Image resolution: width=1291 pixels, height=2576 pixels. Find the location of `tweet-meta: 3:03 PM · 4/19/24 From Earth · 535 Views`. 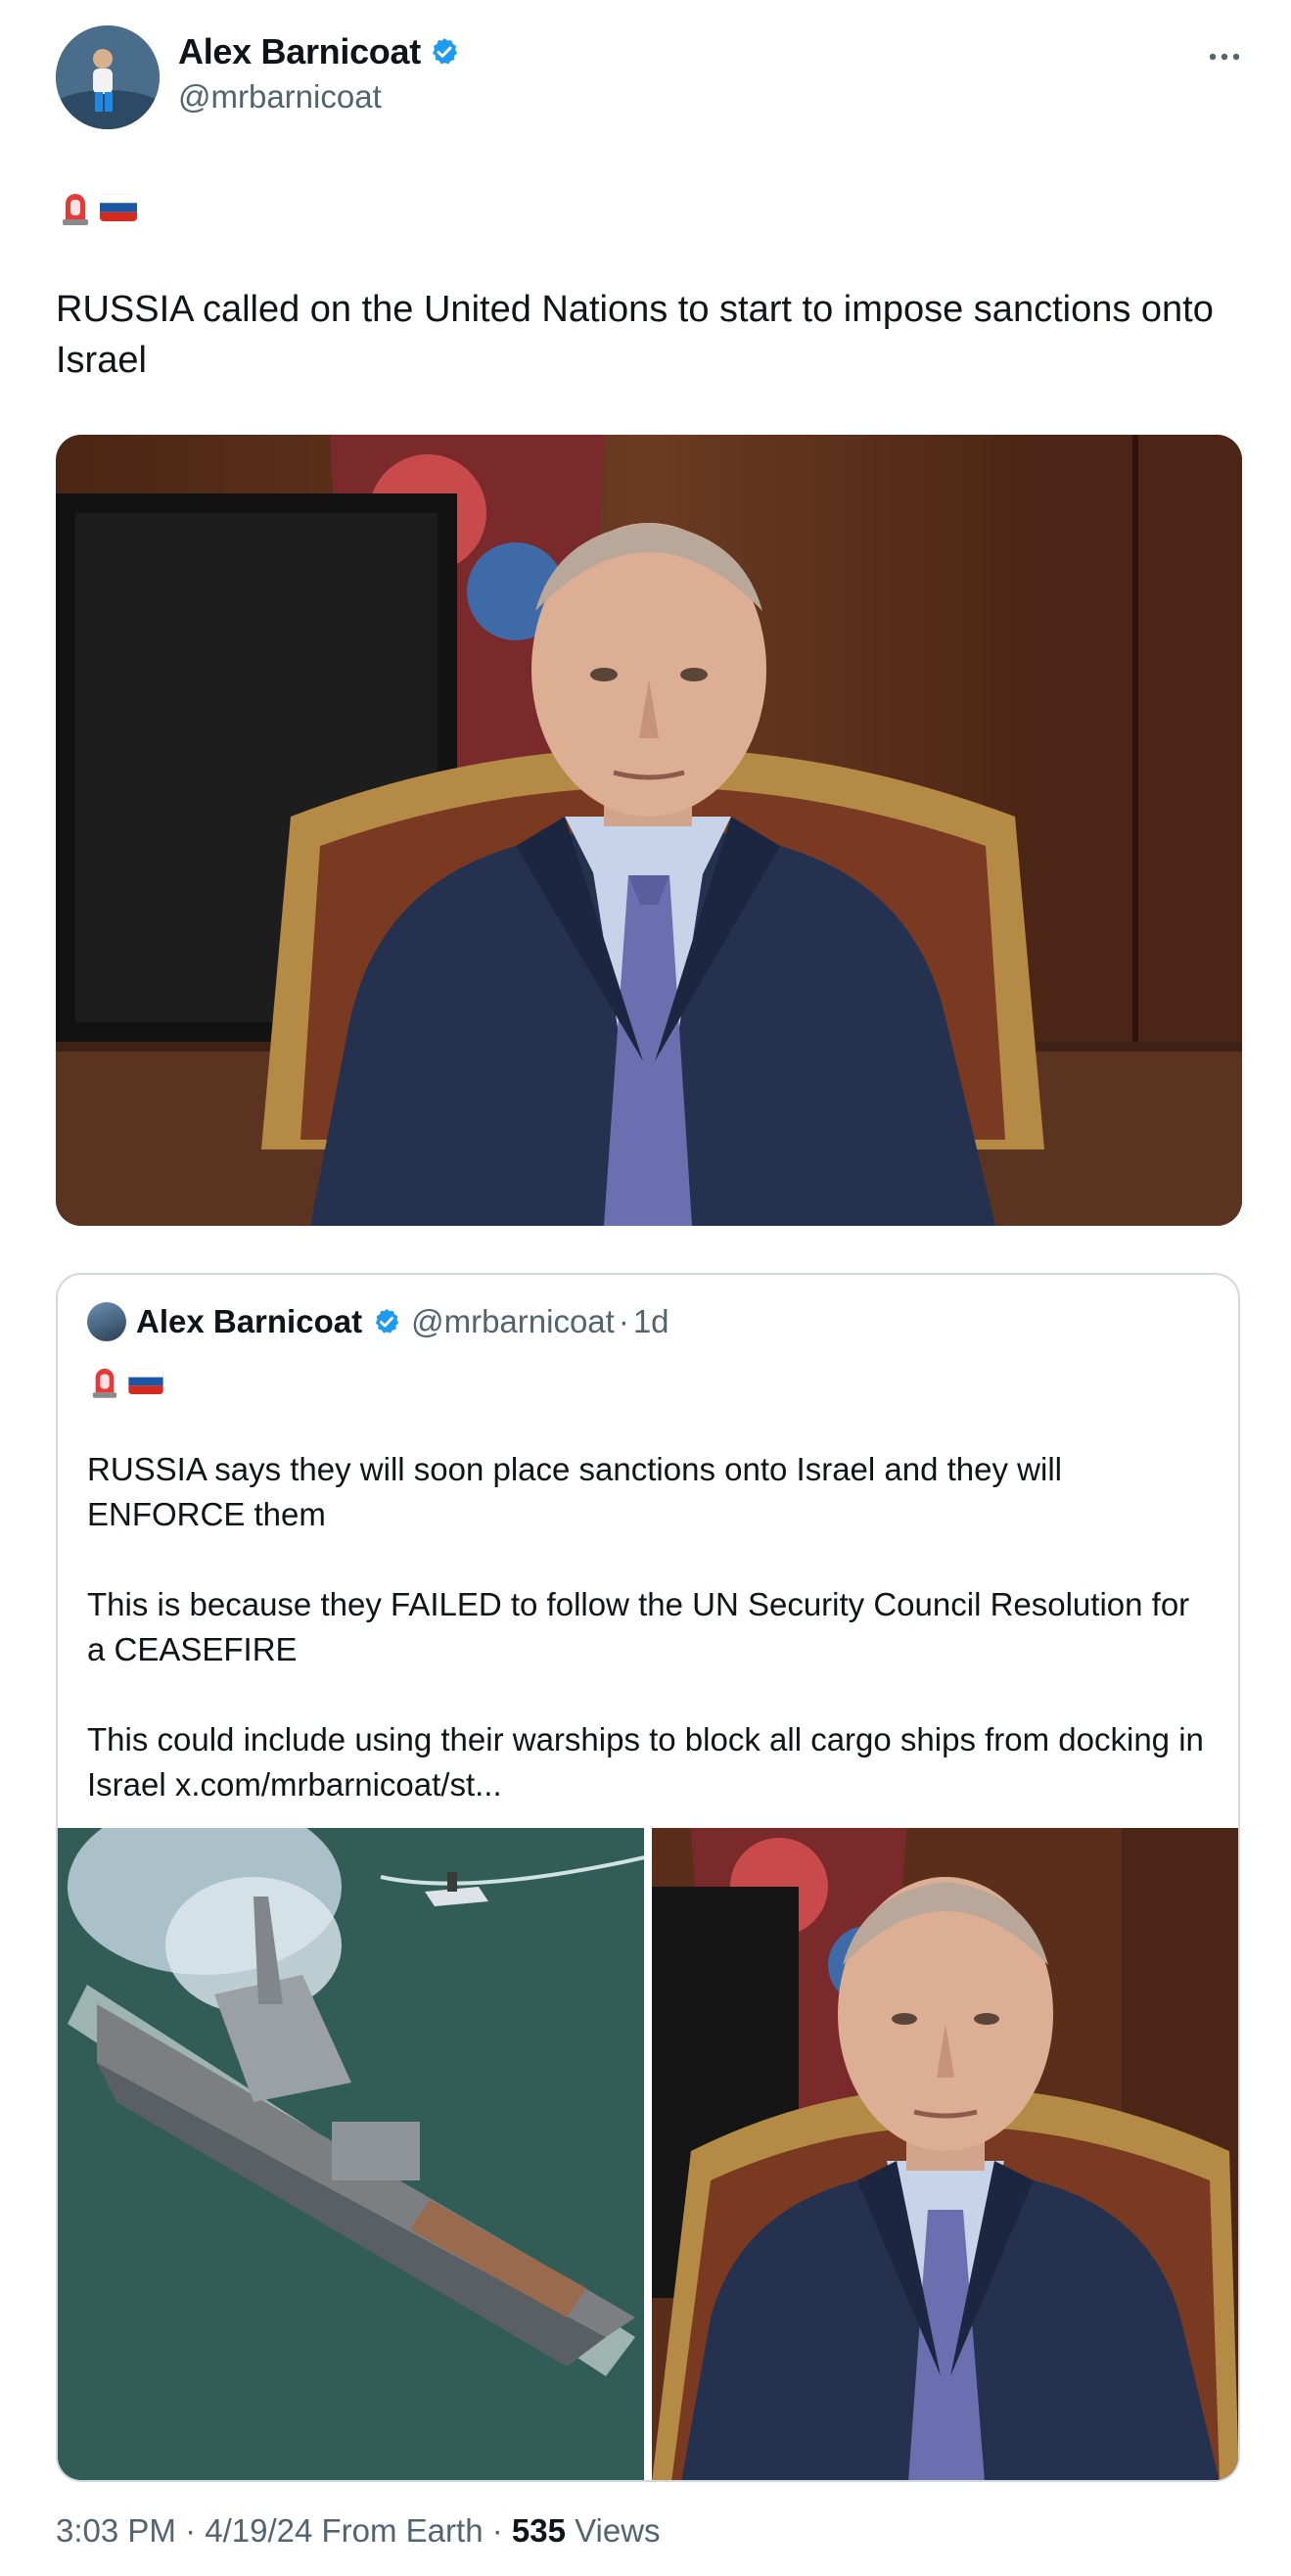

tweet-meta: 3:03 PM · 4/19/24 From Earth · 535 Views is located at coordinates (359, 2531).